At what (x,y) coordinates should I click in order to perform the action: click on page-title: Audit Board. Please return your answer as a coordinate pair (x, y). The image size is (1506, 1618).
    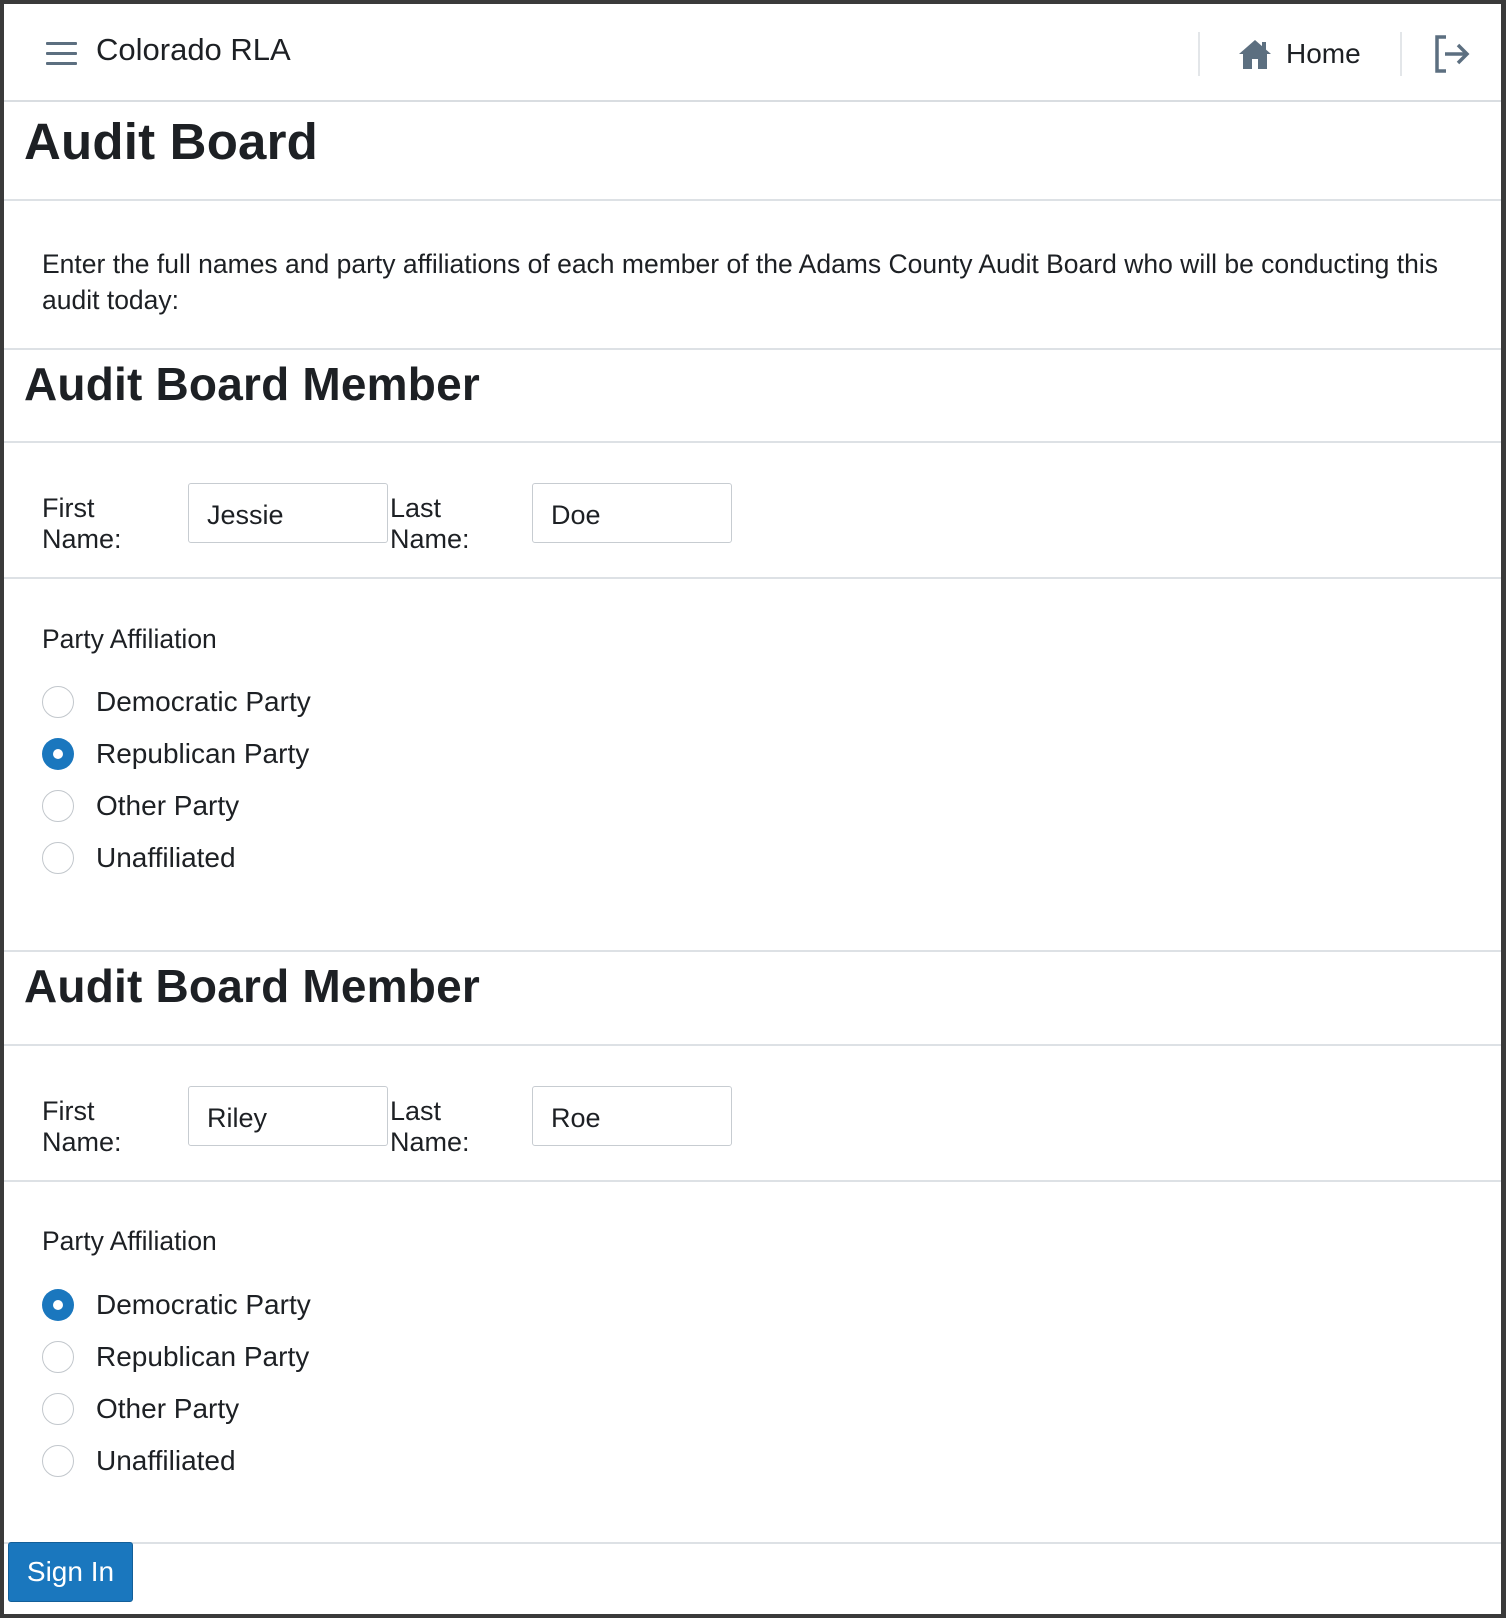
    Looking at the image, I should click on (171, 141).